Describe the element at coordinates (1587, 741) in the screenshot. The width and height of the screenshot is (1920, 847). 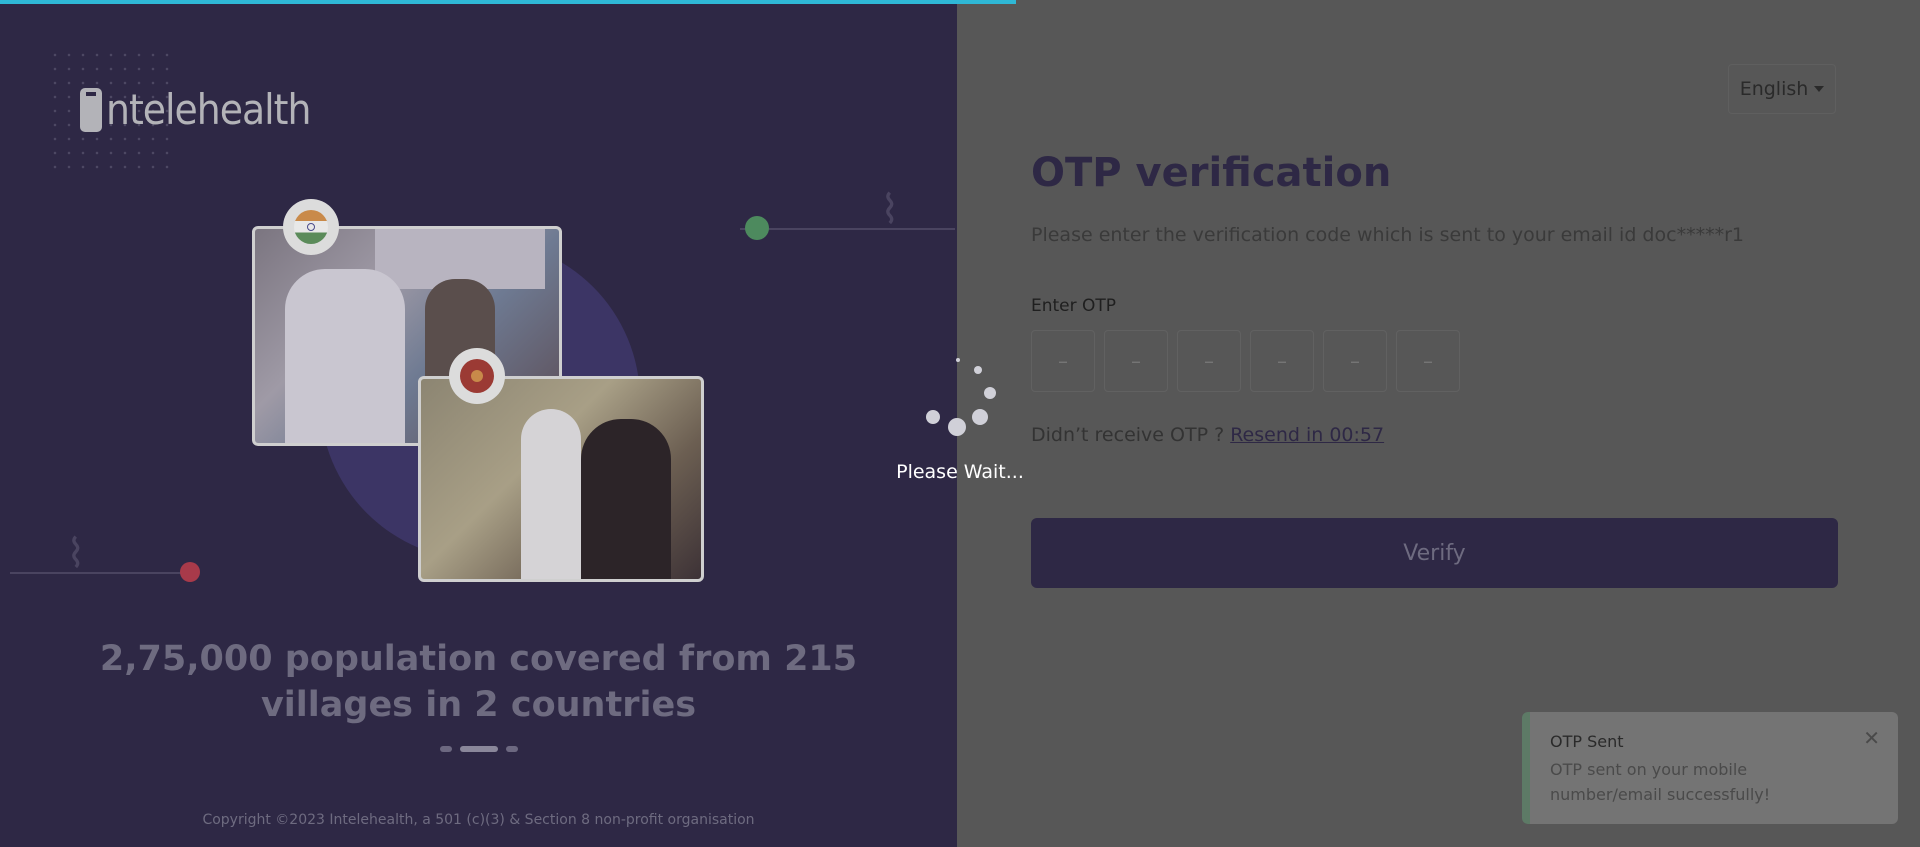
I see `toast-title: OTP Sent` at that location.